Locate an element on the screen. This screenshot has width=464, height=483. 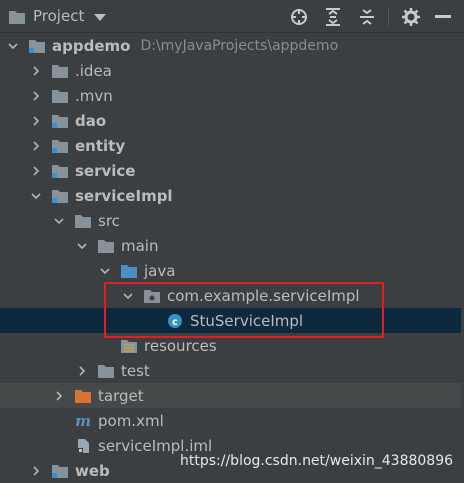
tree-item-label: .mvn is located at coordinates (94, 95).